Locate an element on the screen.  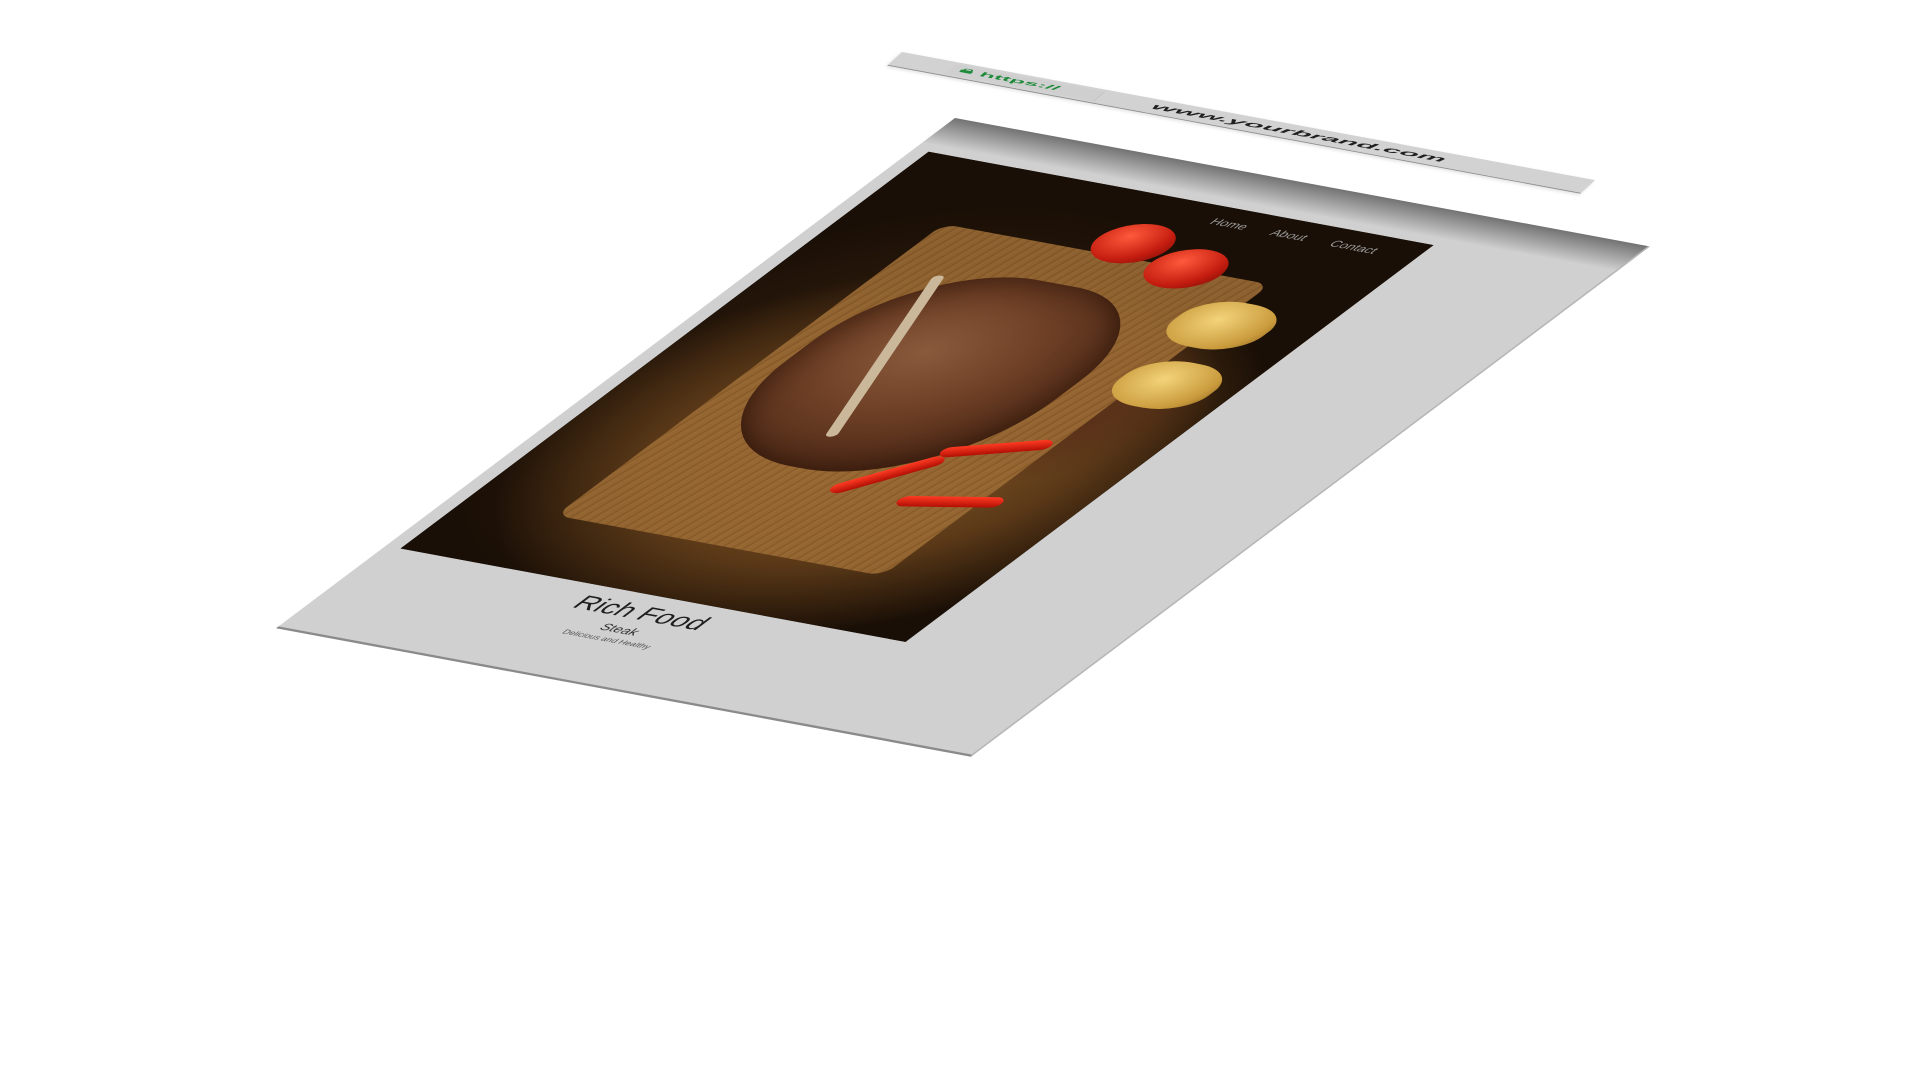
nav-item-home: Home is located at coordinates (1229, 224).